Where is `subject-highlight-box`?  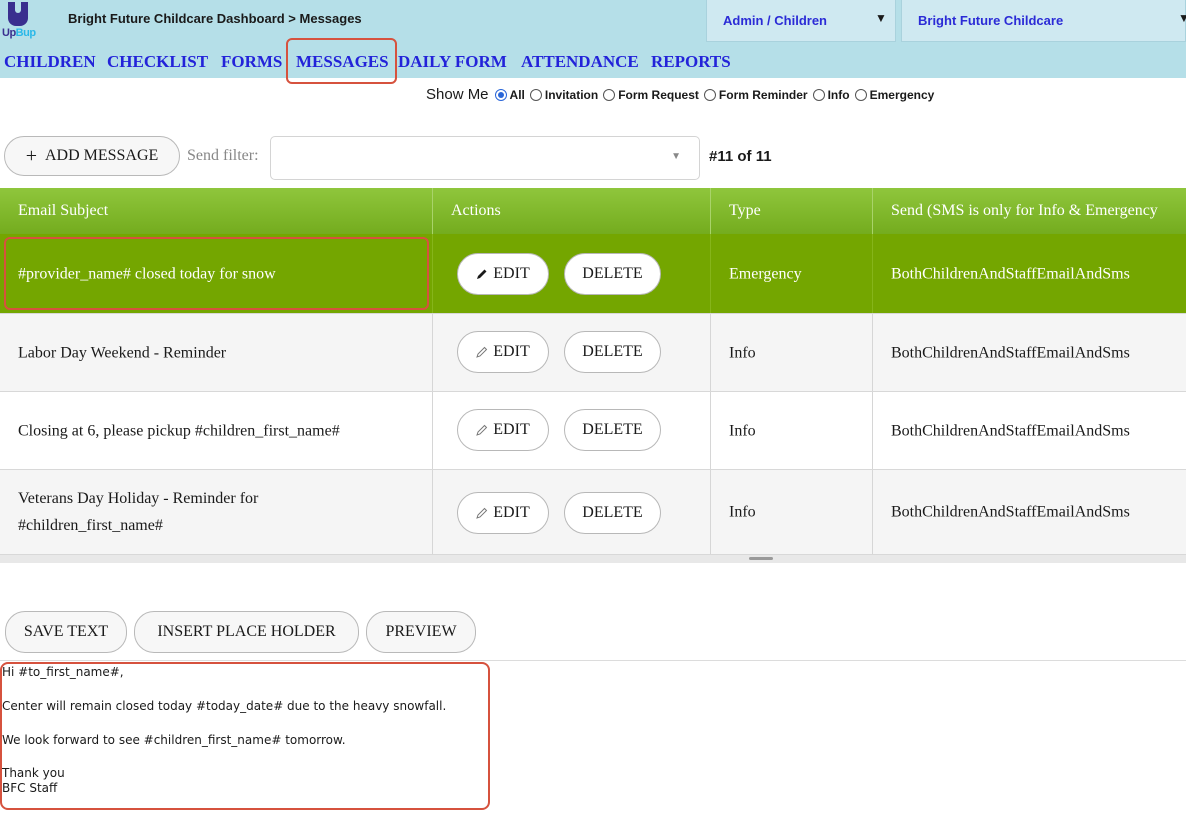
subject-highlight-box is located at coordinates (216, 273).